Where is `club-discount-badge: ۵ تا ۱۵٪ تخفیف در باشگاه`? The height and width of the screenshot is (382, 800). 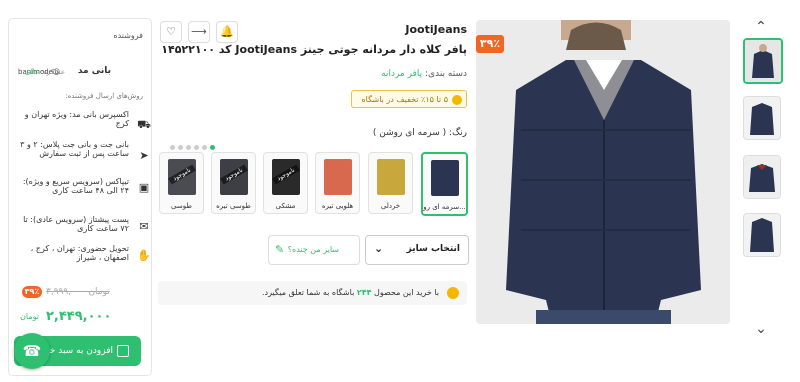
club-discount-badge: ۵ تا ۱۵٪ تخفیف در باشگاه is located at coordinates (409, 99).